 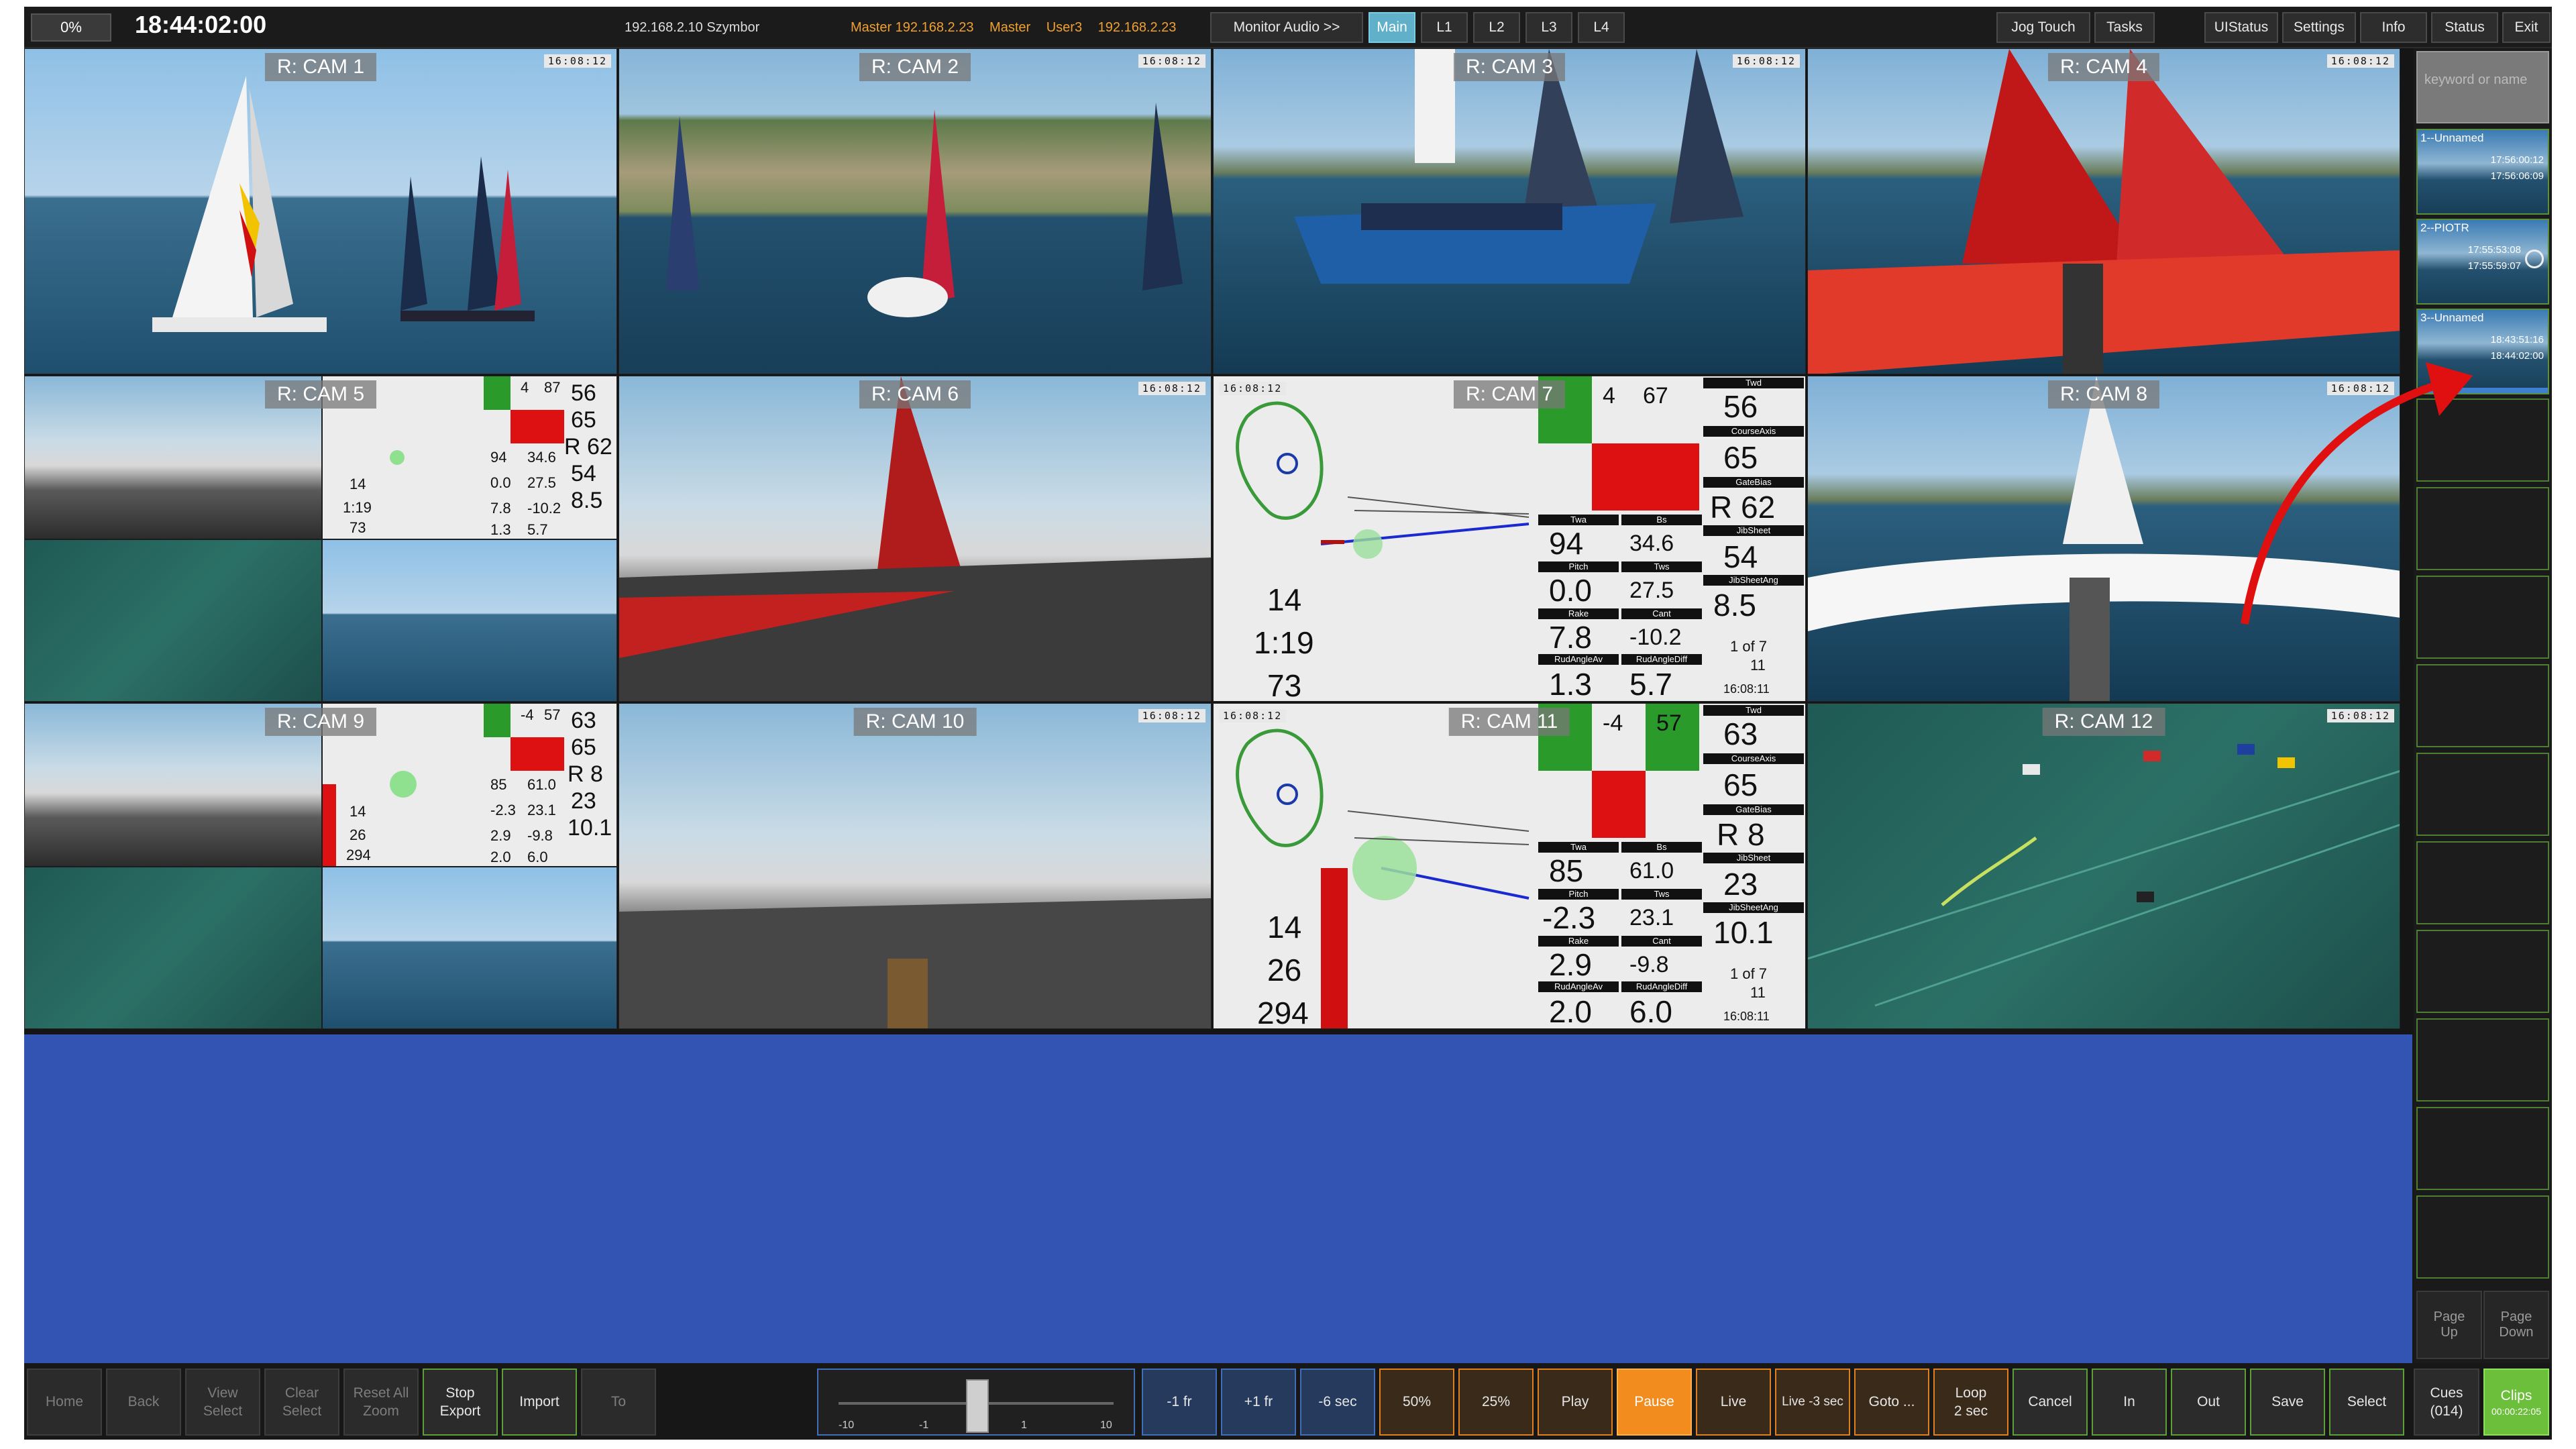 I want to click on stop-export-button: Stop Export, so click(x=460, y=1402).